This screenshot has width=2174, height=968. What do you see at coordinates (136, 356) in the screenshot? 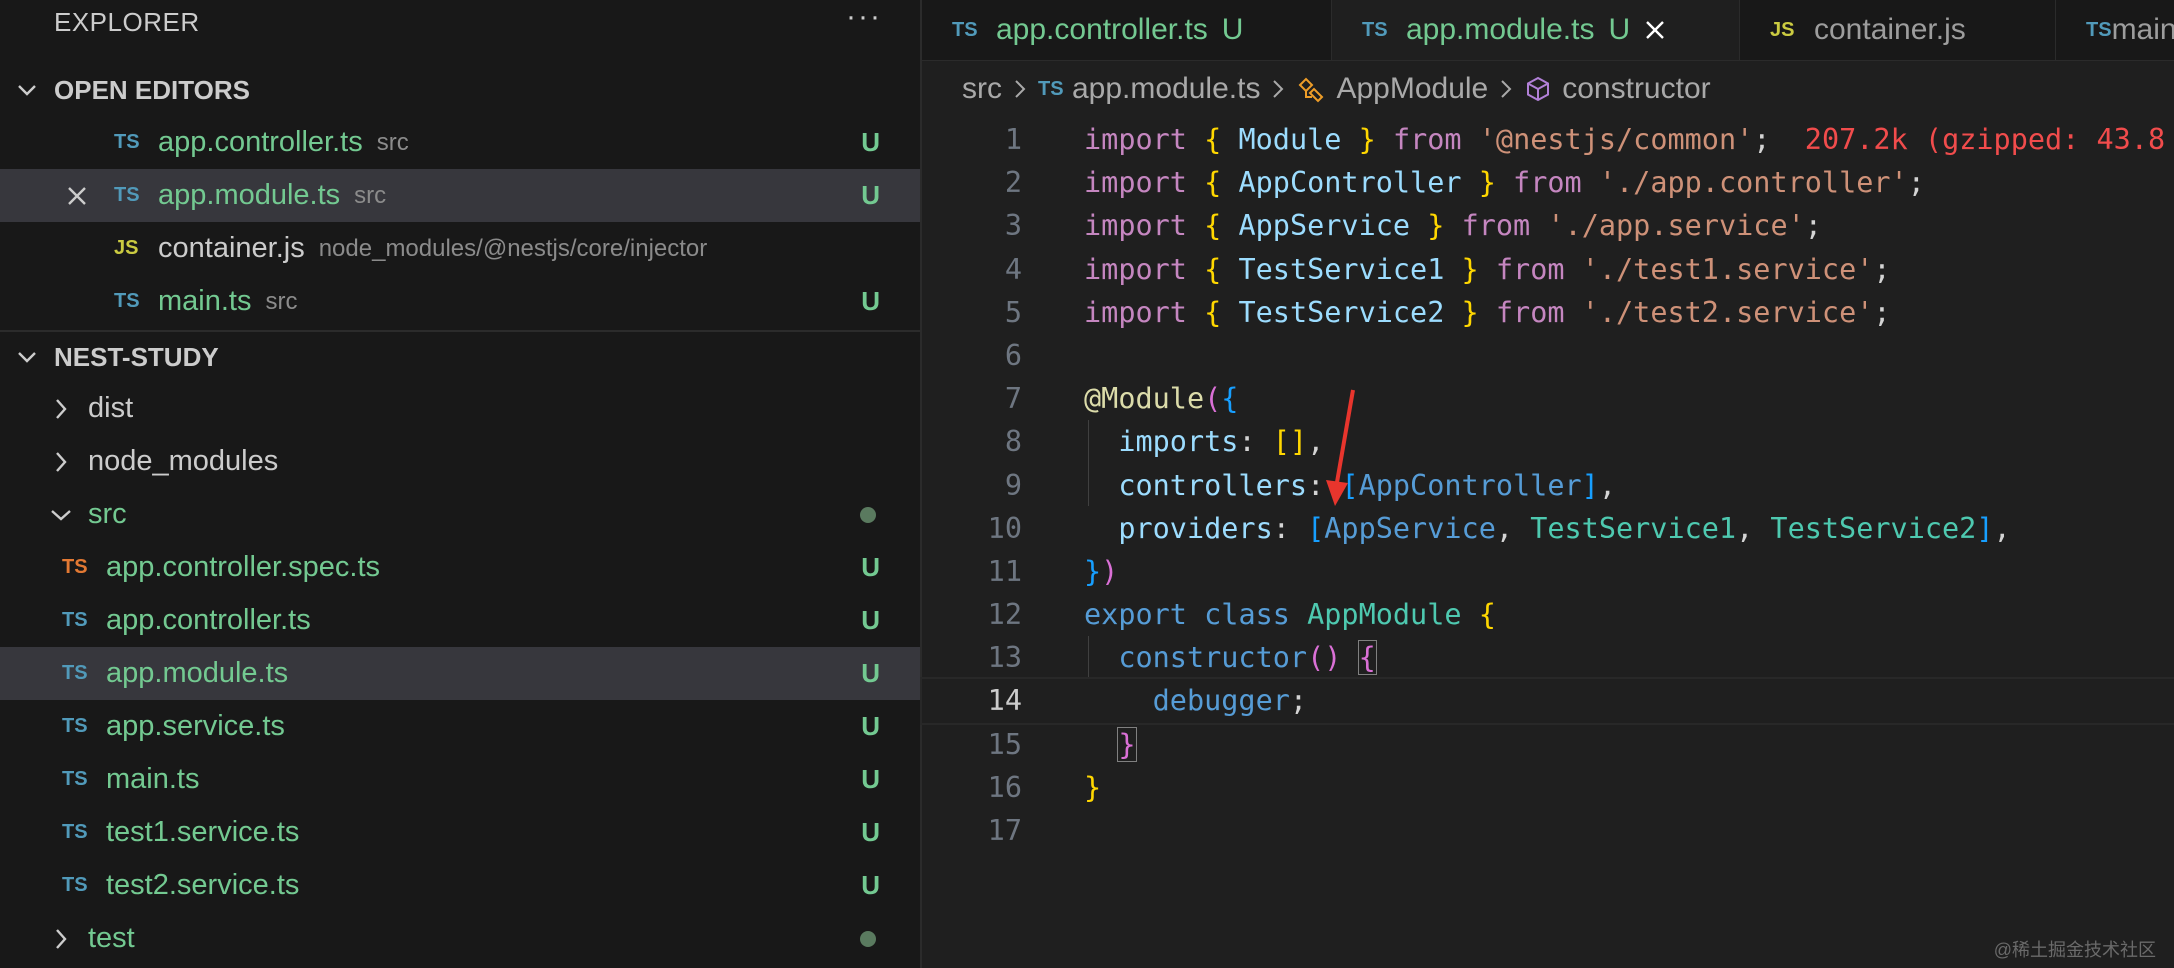
I see `project-title: NEST-STUDY` at bounding box center [136, 356].